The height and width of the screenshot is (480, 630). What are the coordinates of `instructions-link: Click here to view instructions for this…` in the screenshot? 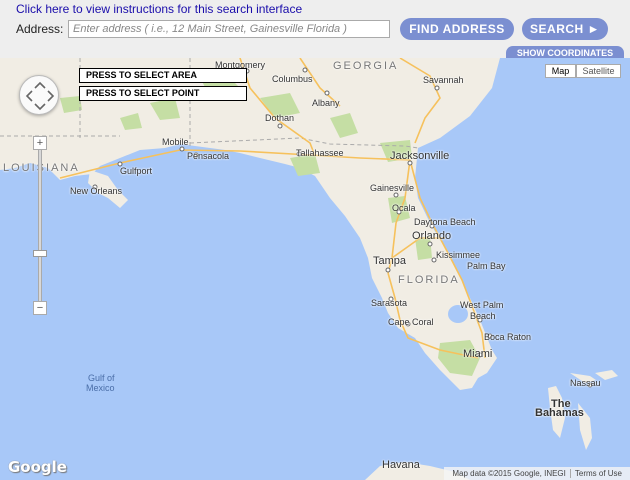 It's located at (159, 9).